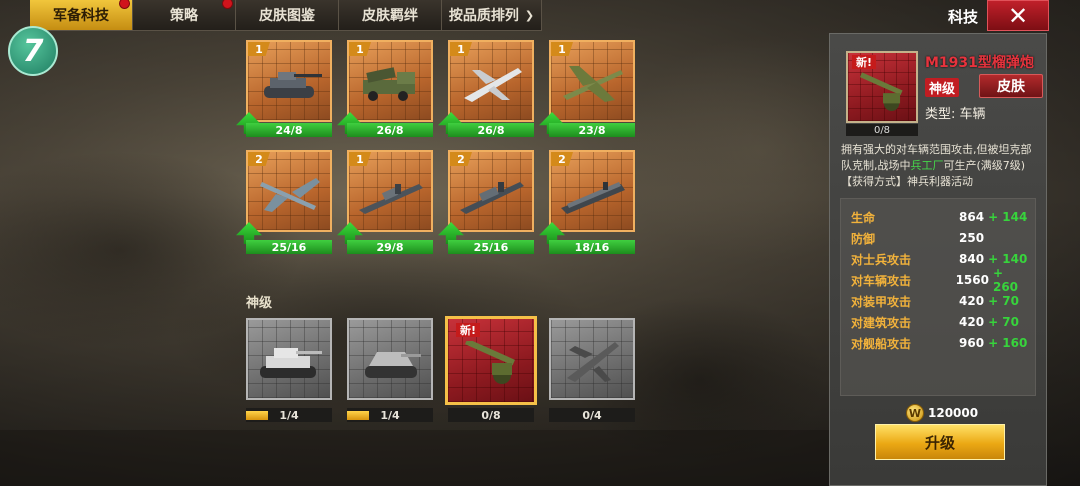 This screenshot has height=486, width=1080. I want to click on new-tag: 新!, so click(468, 330).